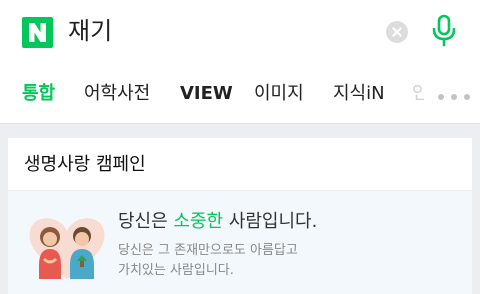 This screenshot has height=294, width=480. What do you see at coordinates (208, 250) in the screenshot?
I see `subtext-line-1: 당신은 그 존재만으로도 아름답고` at bounding box center [208, 250].